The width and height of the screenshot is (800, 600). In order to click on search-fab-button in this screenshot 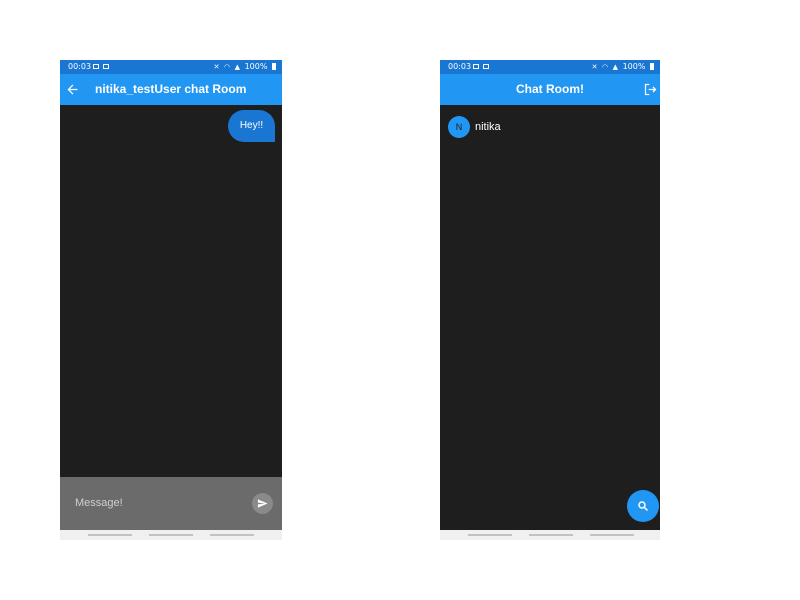, I will do `click(643, 506)`.